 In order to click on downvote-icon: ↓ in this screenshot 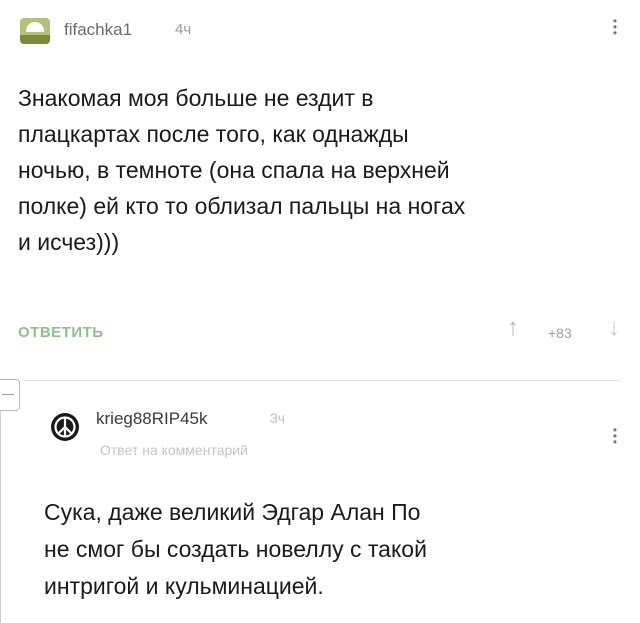, I will do `click(614, 328)`.